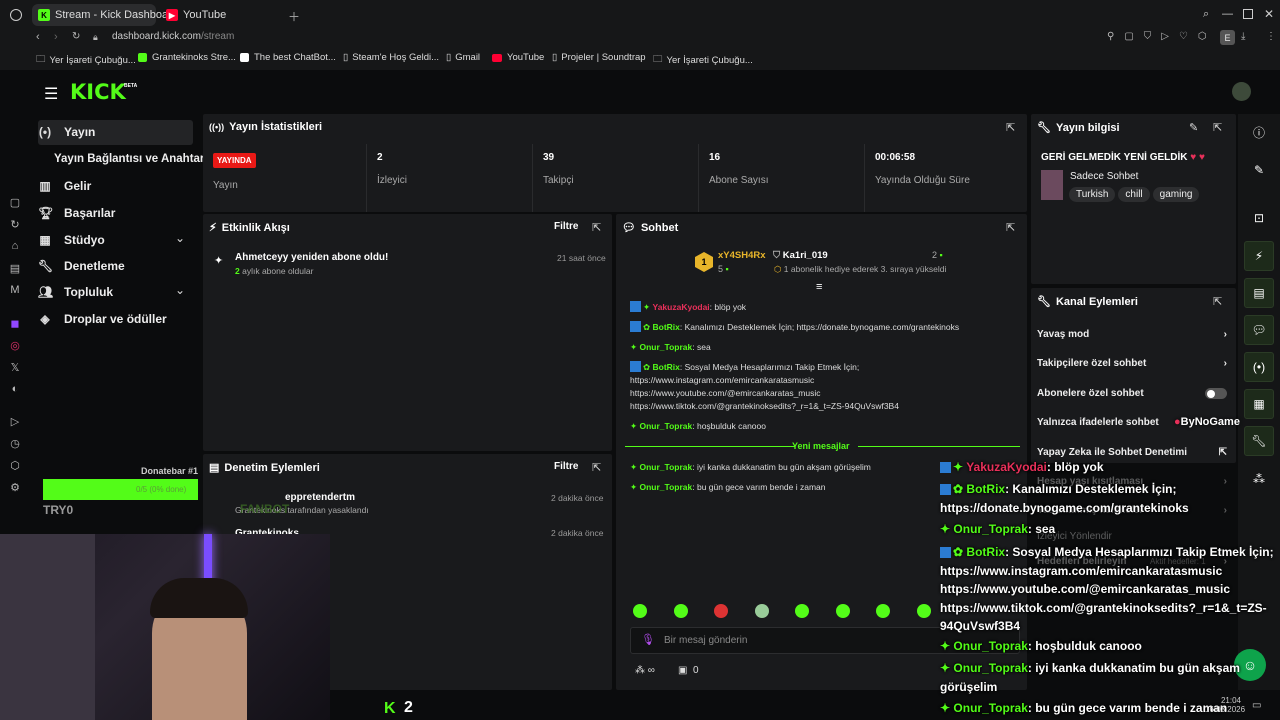  What do you see at coordinates (15, 202) in the screenshot?
I see `browser-side-icon: ▢` at bounding box center [15, 202].